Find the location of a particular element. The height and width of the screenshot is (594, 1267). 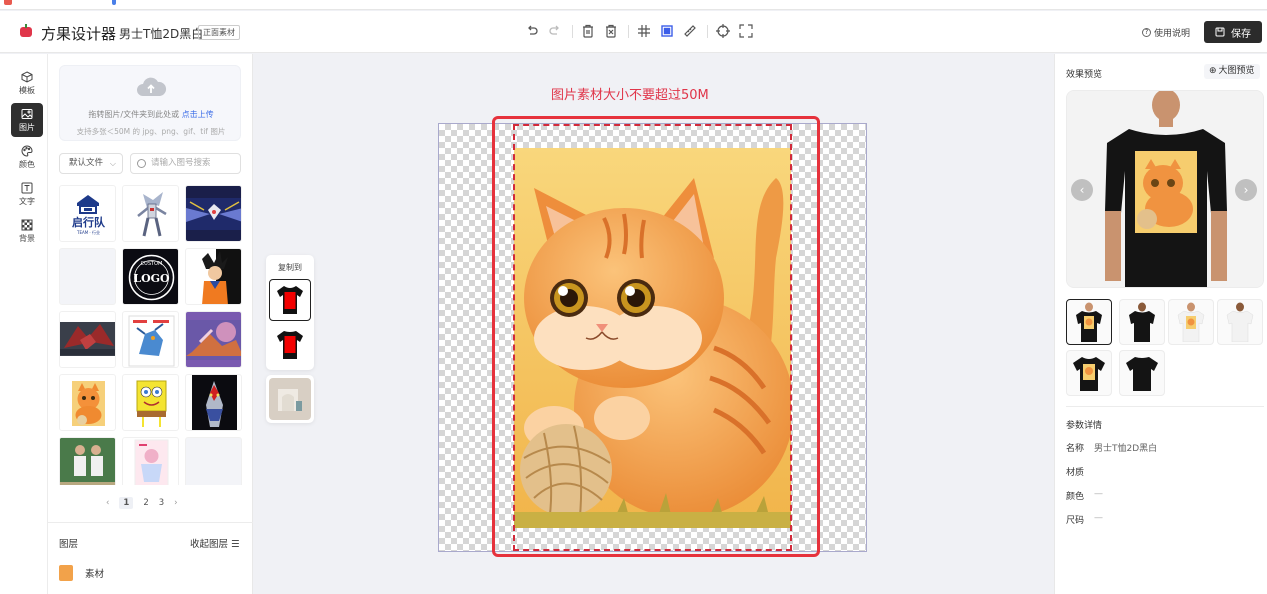

save-label: 保存 is located at coordinates (1241, 34).